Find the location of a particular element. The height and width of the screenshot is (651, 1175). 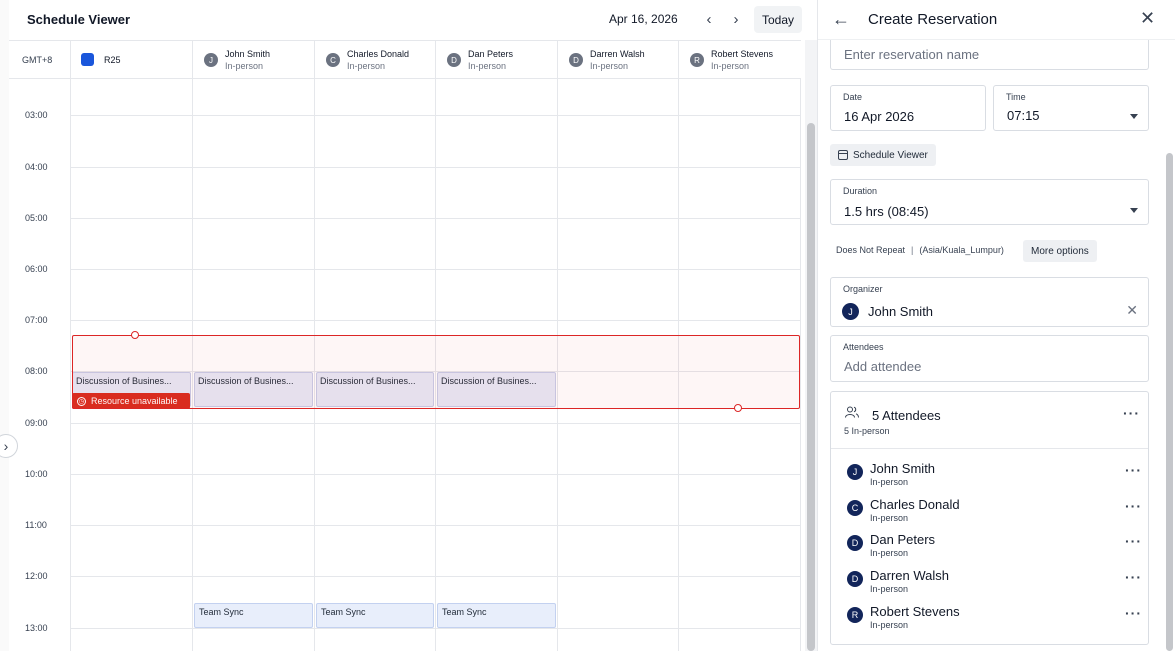

clear-organizer-icon: ✕ is located at coordinates (1132, 310).